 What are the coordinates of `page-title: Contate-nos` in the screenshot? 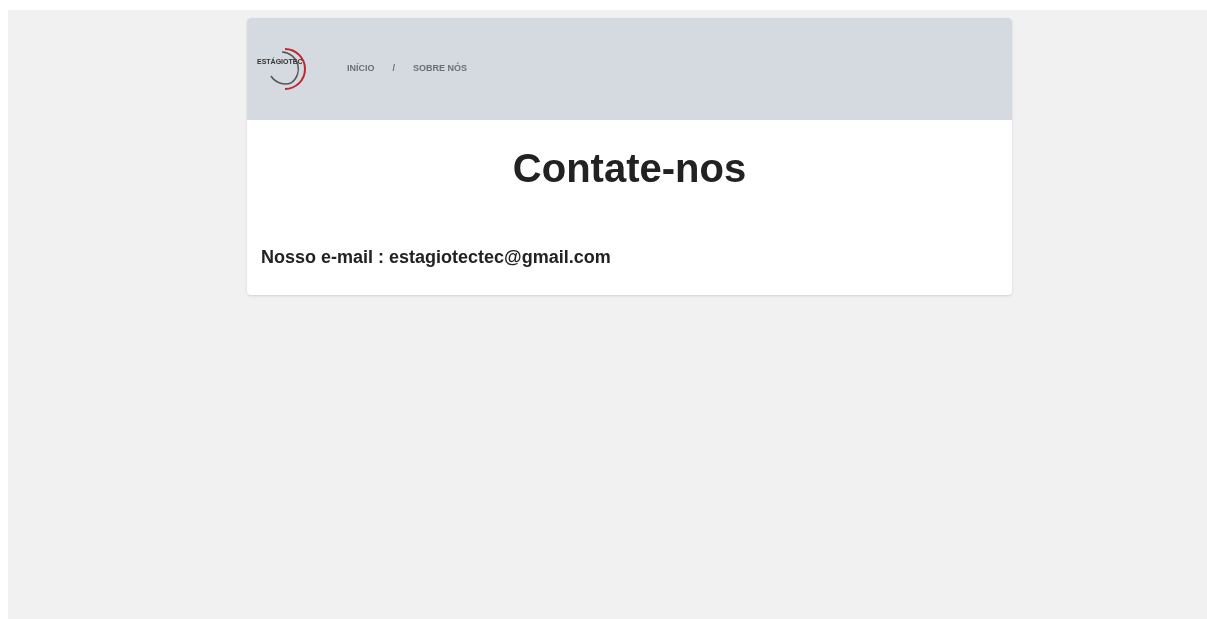 It's located at (629, 168).